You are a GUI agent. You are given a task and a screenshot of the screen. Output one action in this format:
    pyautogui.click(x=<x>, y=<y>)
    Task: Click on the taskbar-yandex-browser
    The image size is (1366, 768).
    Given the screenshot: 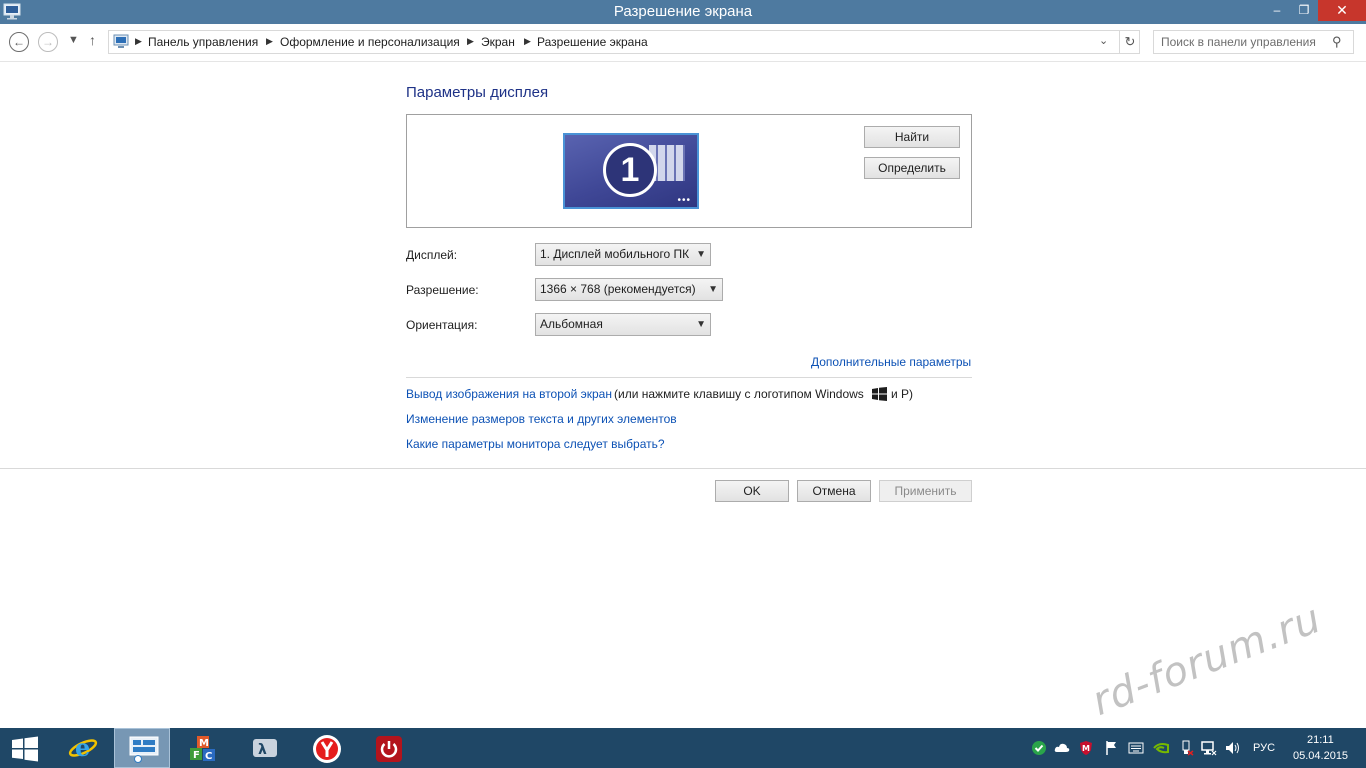 What is the action you would take?
    pyautogui.click(x=326, y=748)
    